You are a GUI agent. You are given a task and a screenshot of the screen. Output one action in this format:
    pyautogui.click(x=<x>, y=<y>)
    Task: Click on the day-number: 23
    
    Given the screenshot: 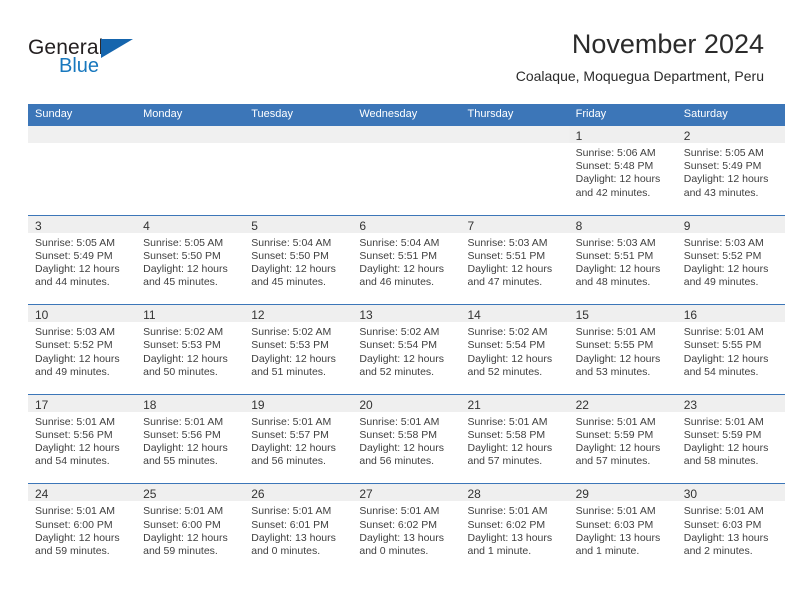 What is the action you would take?
    pyautogui.click(x=690, y=404)
    